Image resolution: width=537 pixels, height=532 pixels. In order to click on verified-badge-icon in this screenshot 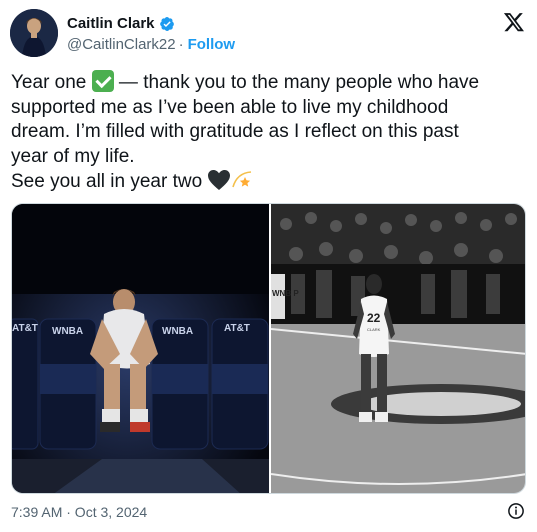, I will do `click(167, 24)`.